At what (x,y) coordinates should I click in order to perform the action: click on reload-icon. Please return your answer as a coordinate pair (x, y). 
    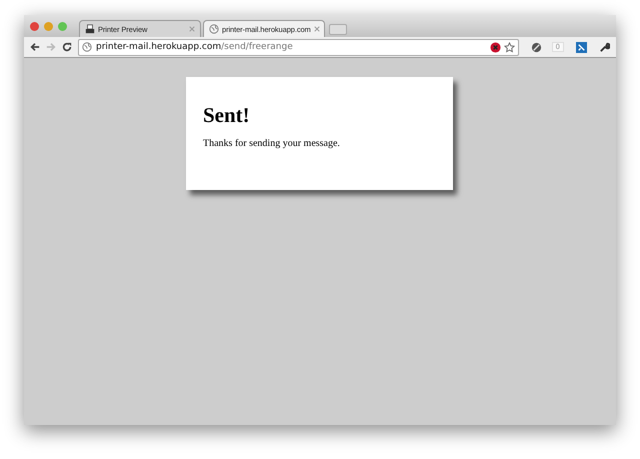
    Looking at the image, I should click on (67, 47).